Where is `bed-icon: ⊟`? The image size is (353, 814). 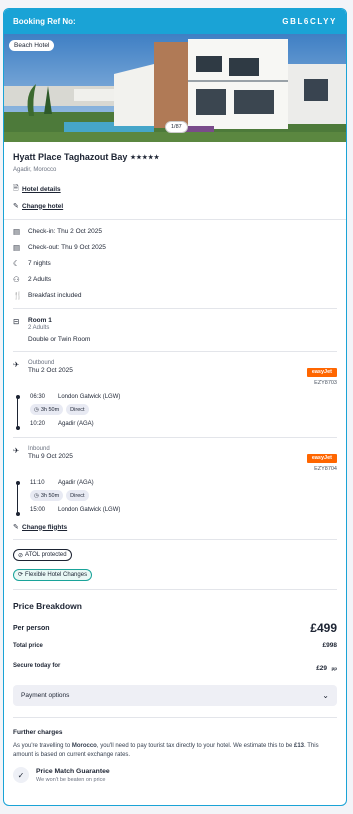 bed-icon: ⊟ is located at coordinates (16, 321).